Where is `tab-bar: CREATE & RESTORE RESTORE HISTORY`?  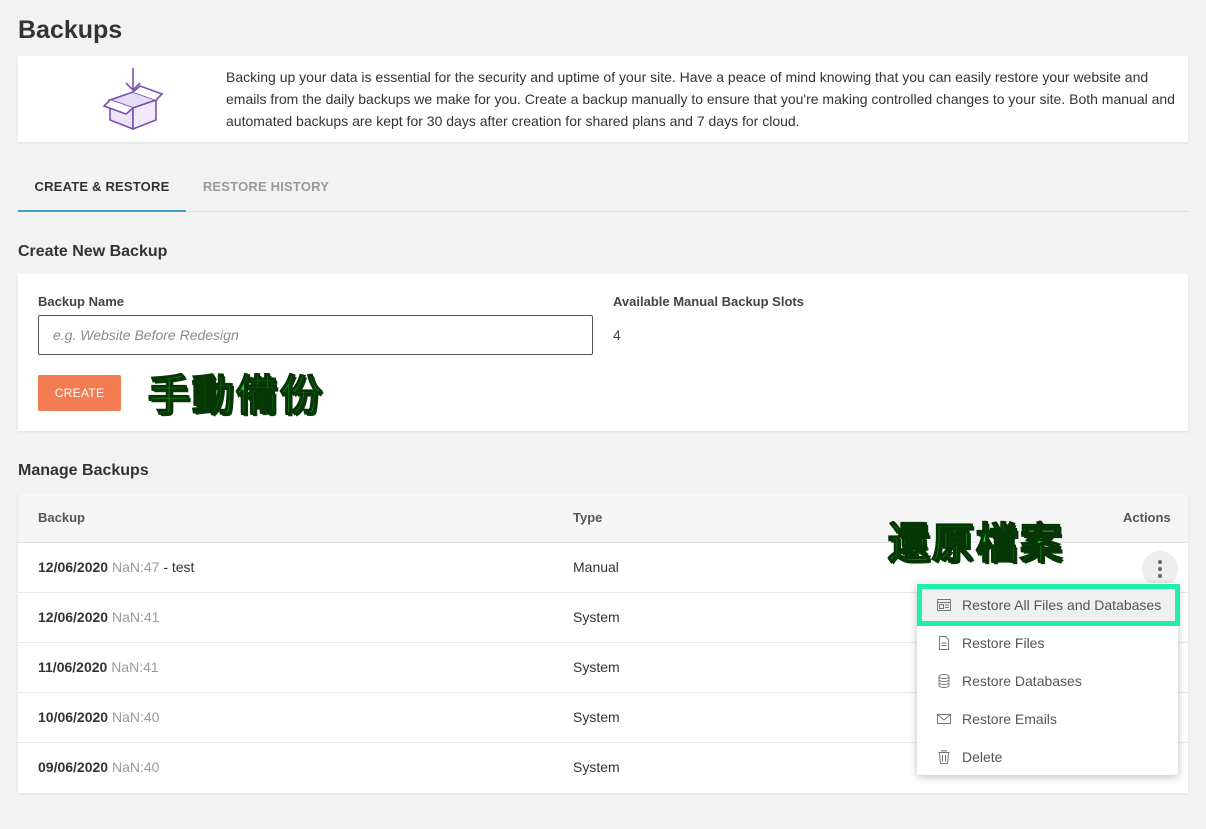 tab-bar: CREATE & RESTORE RESTORE HISTORY is located at coordinates (603, 189).